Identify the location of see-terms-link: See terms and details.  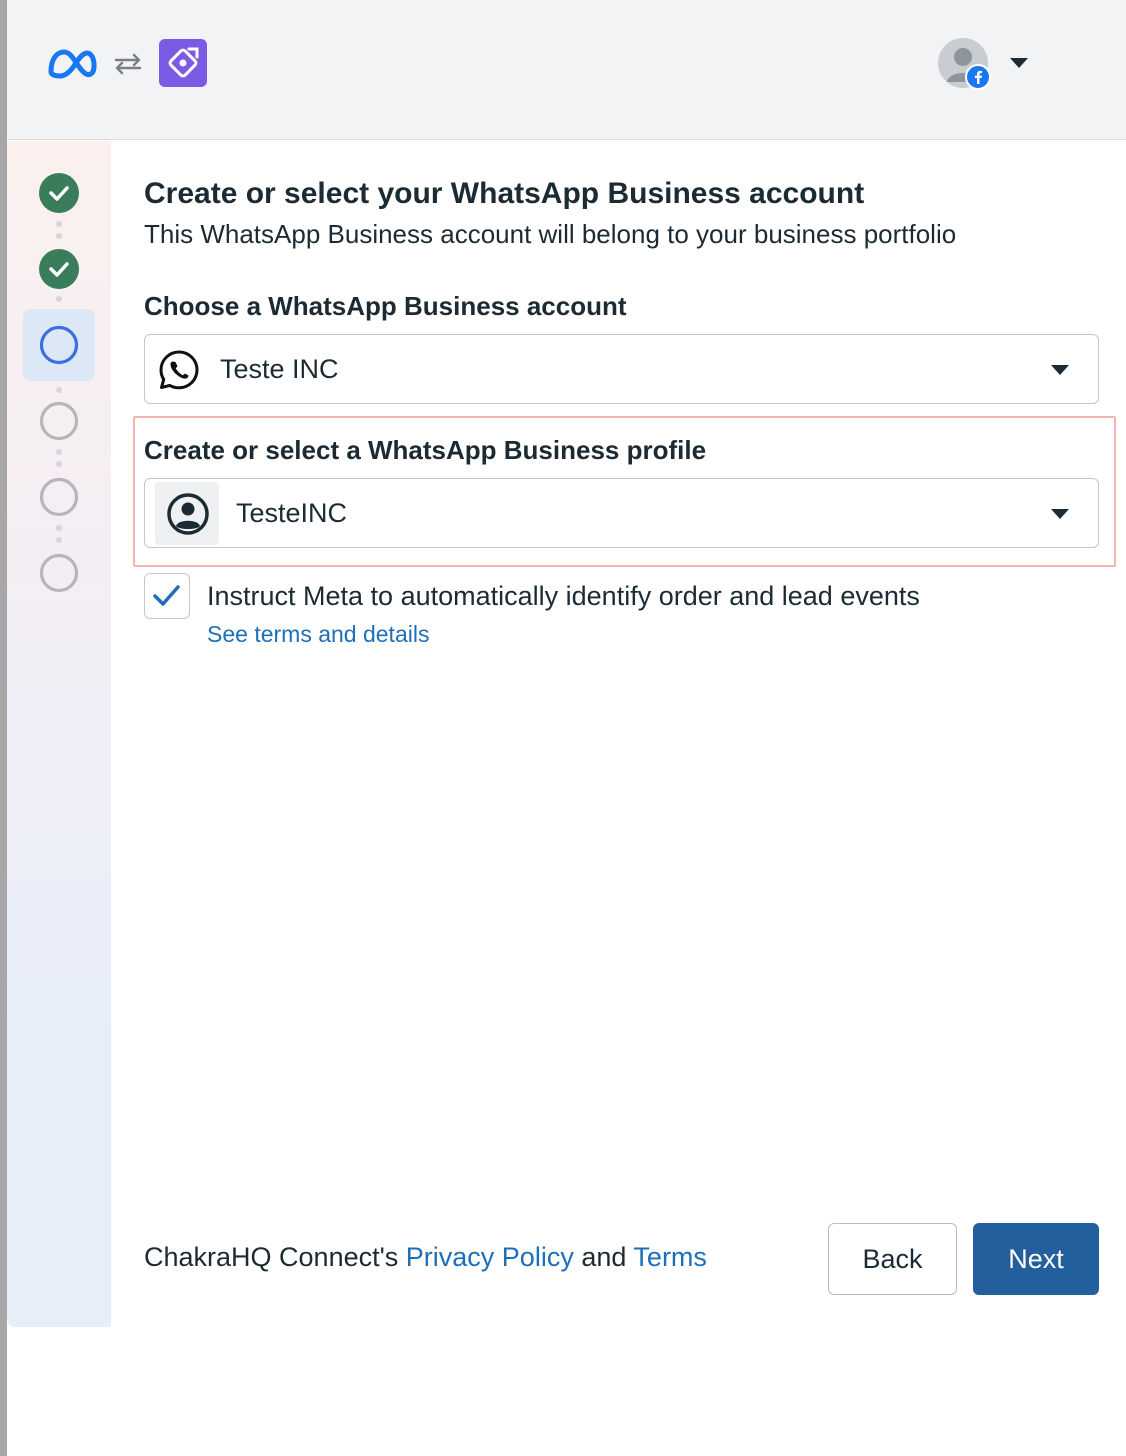
(318, 634).